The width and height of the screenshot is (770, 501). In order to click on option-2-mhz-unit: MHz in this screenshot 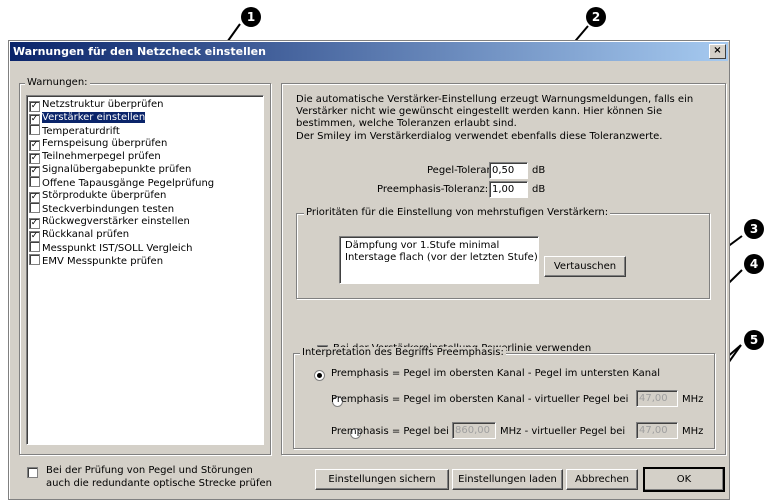, I will do `click(693, 399)`.